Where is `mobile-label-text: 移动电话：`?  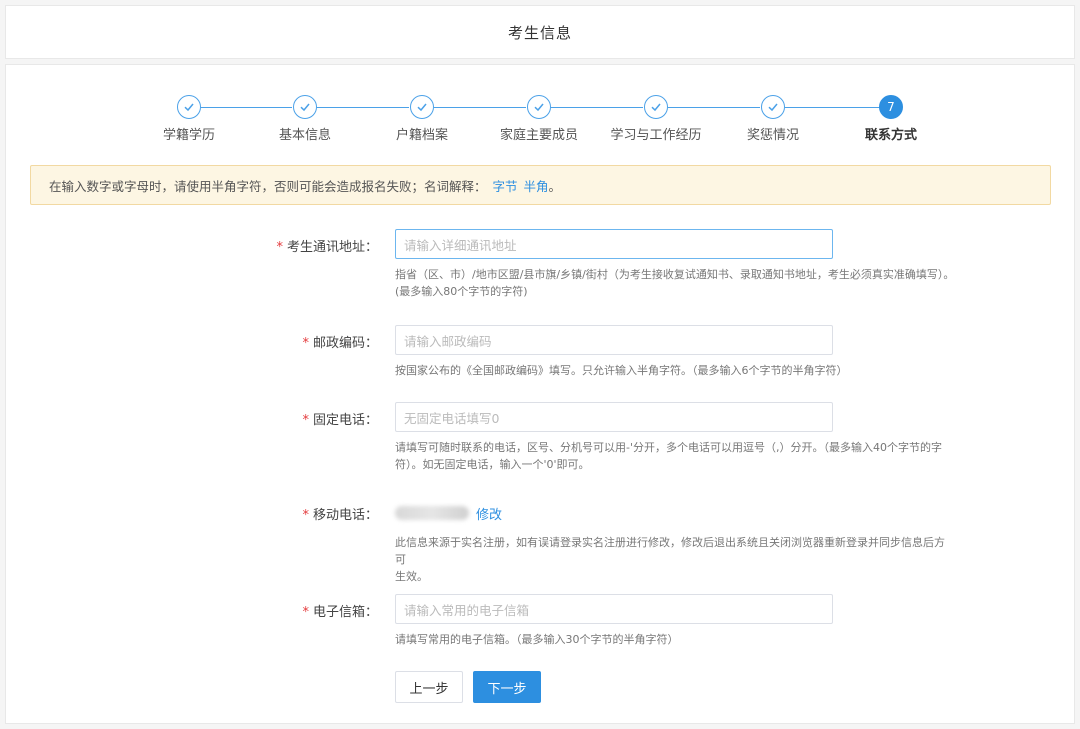 mobile-label-text: 移动电话： is located at coordinates (345, 515).